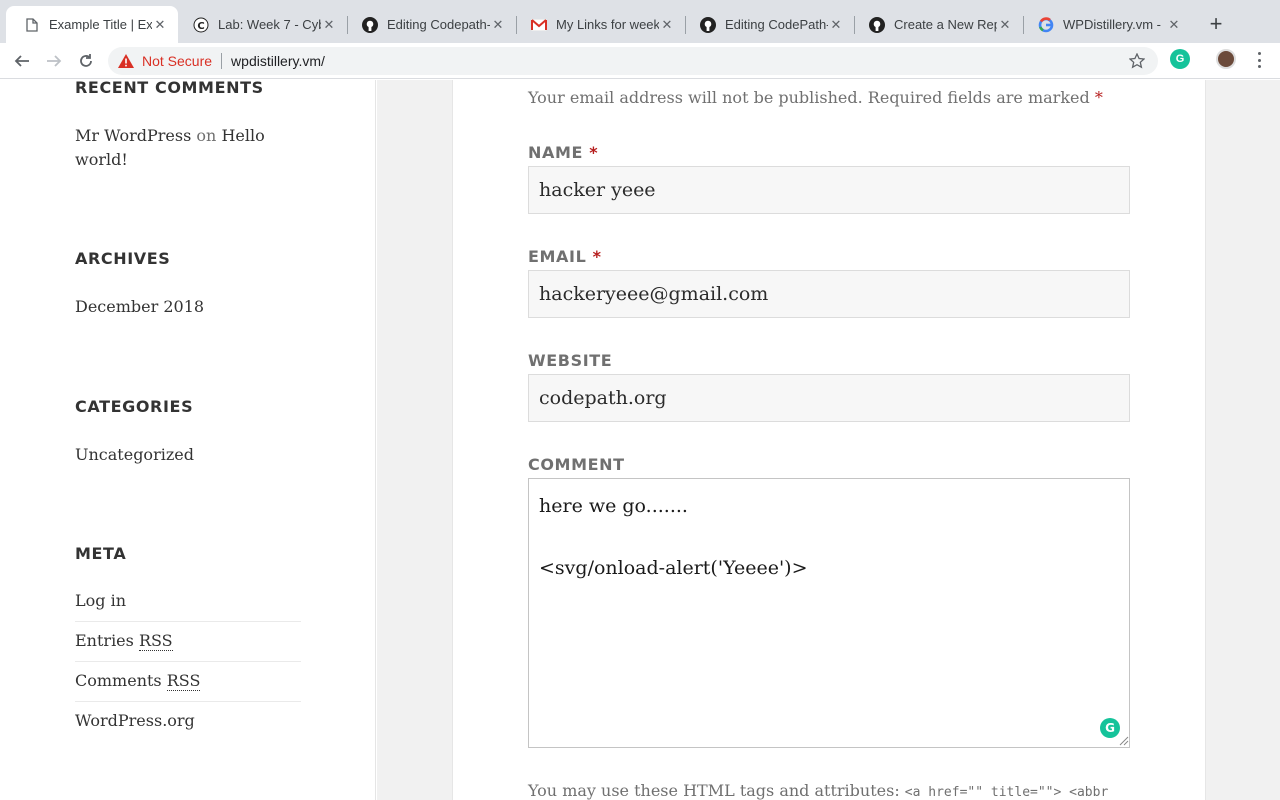 Image resolution: width=1280 pixels, height=800 pixels. Describe the element at coordinates (188, 642) in the screenshot. I see `meta-item: Entries RSS` at that location.